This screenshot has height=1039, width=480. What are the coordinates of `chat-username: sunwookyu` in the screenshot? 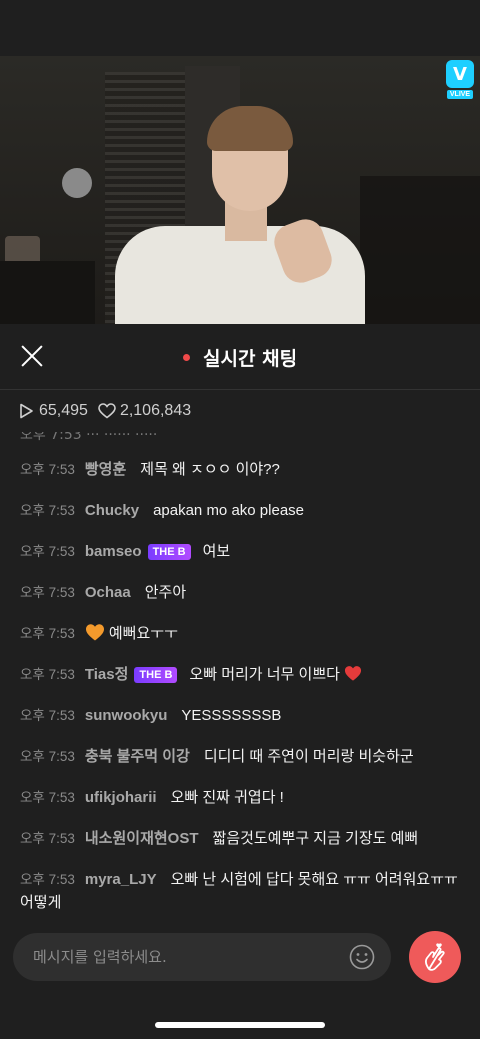 It's located at (126, 715).